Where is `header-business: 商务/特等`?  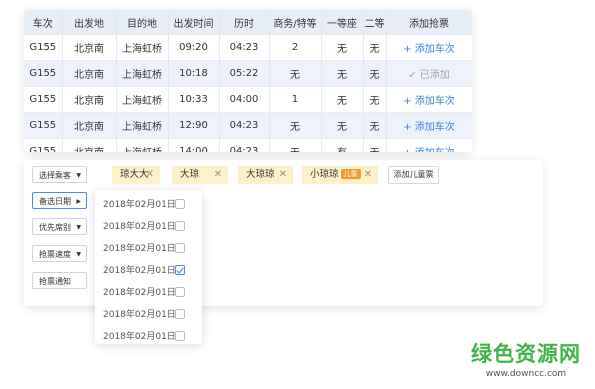 header-business: 商务/特等 is located at coordinates (295, 22).